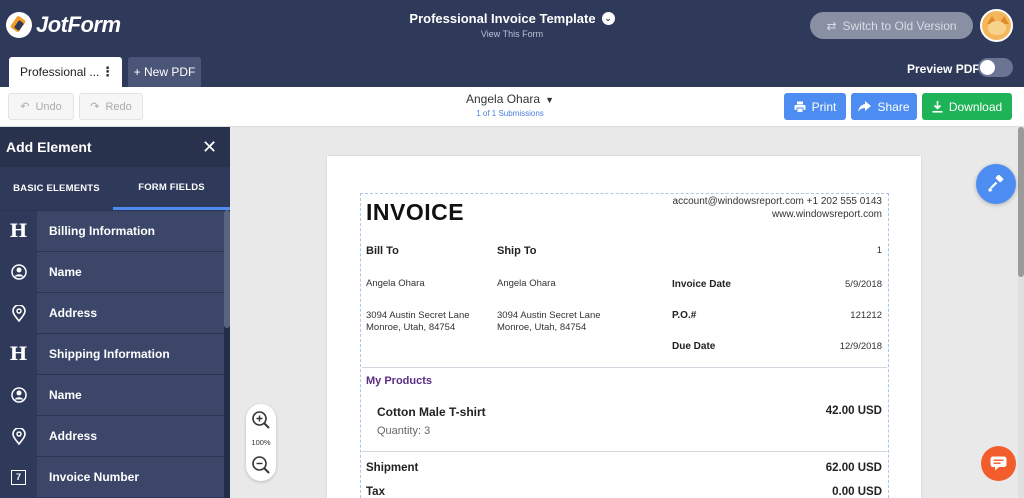 The height and width of the screenshot is (498, 1024). Describe the element at coordinates (549, 100) in the screenshot. I see `caret-down-icon: ▼` at that location.